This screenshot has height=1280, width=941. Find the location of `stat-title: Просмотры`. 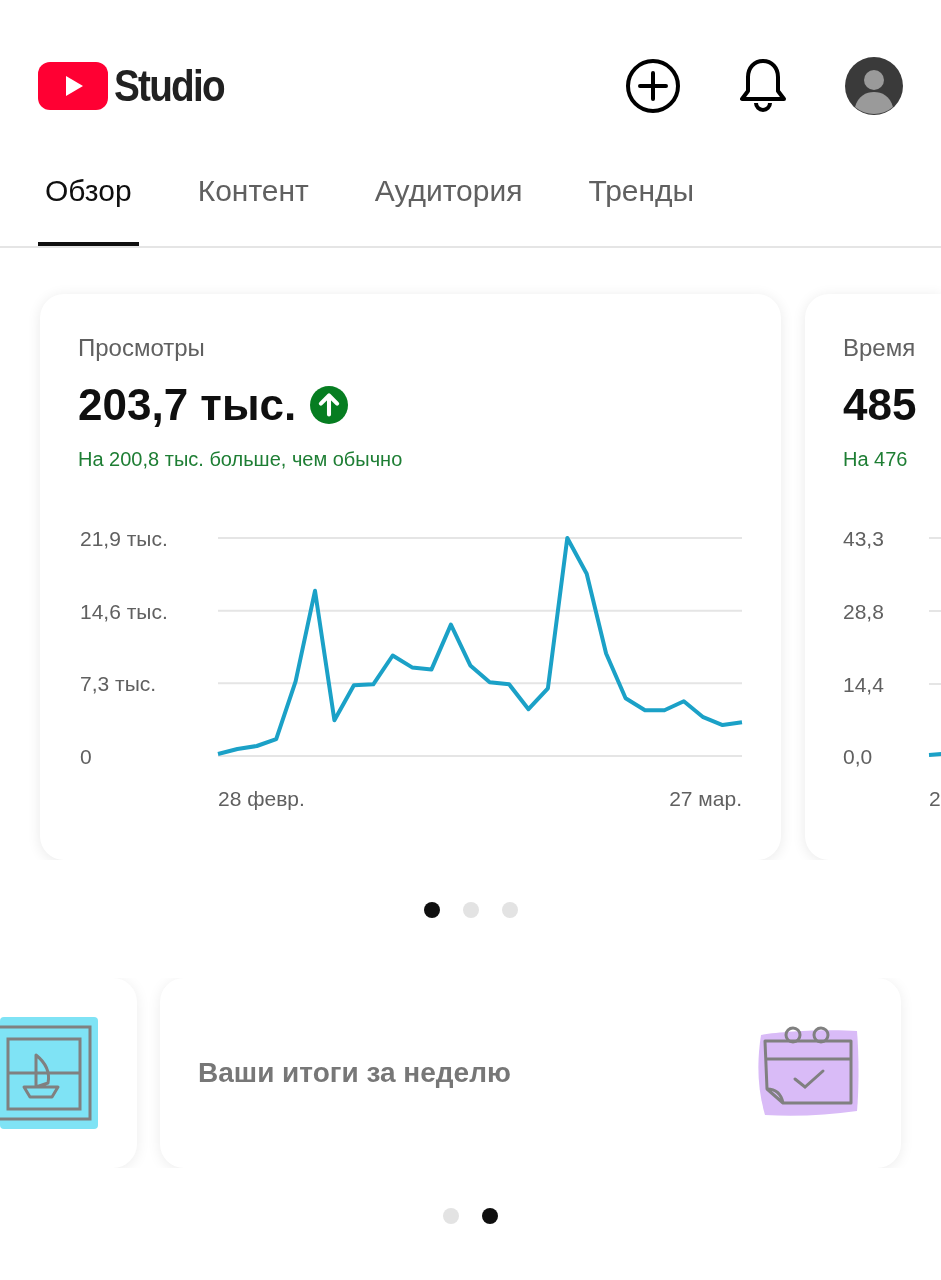

stat-title: Просмотры is located at coordinates (142, 348).